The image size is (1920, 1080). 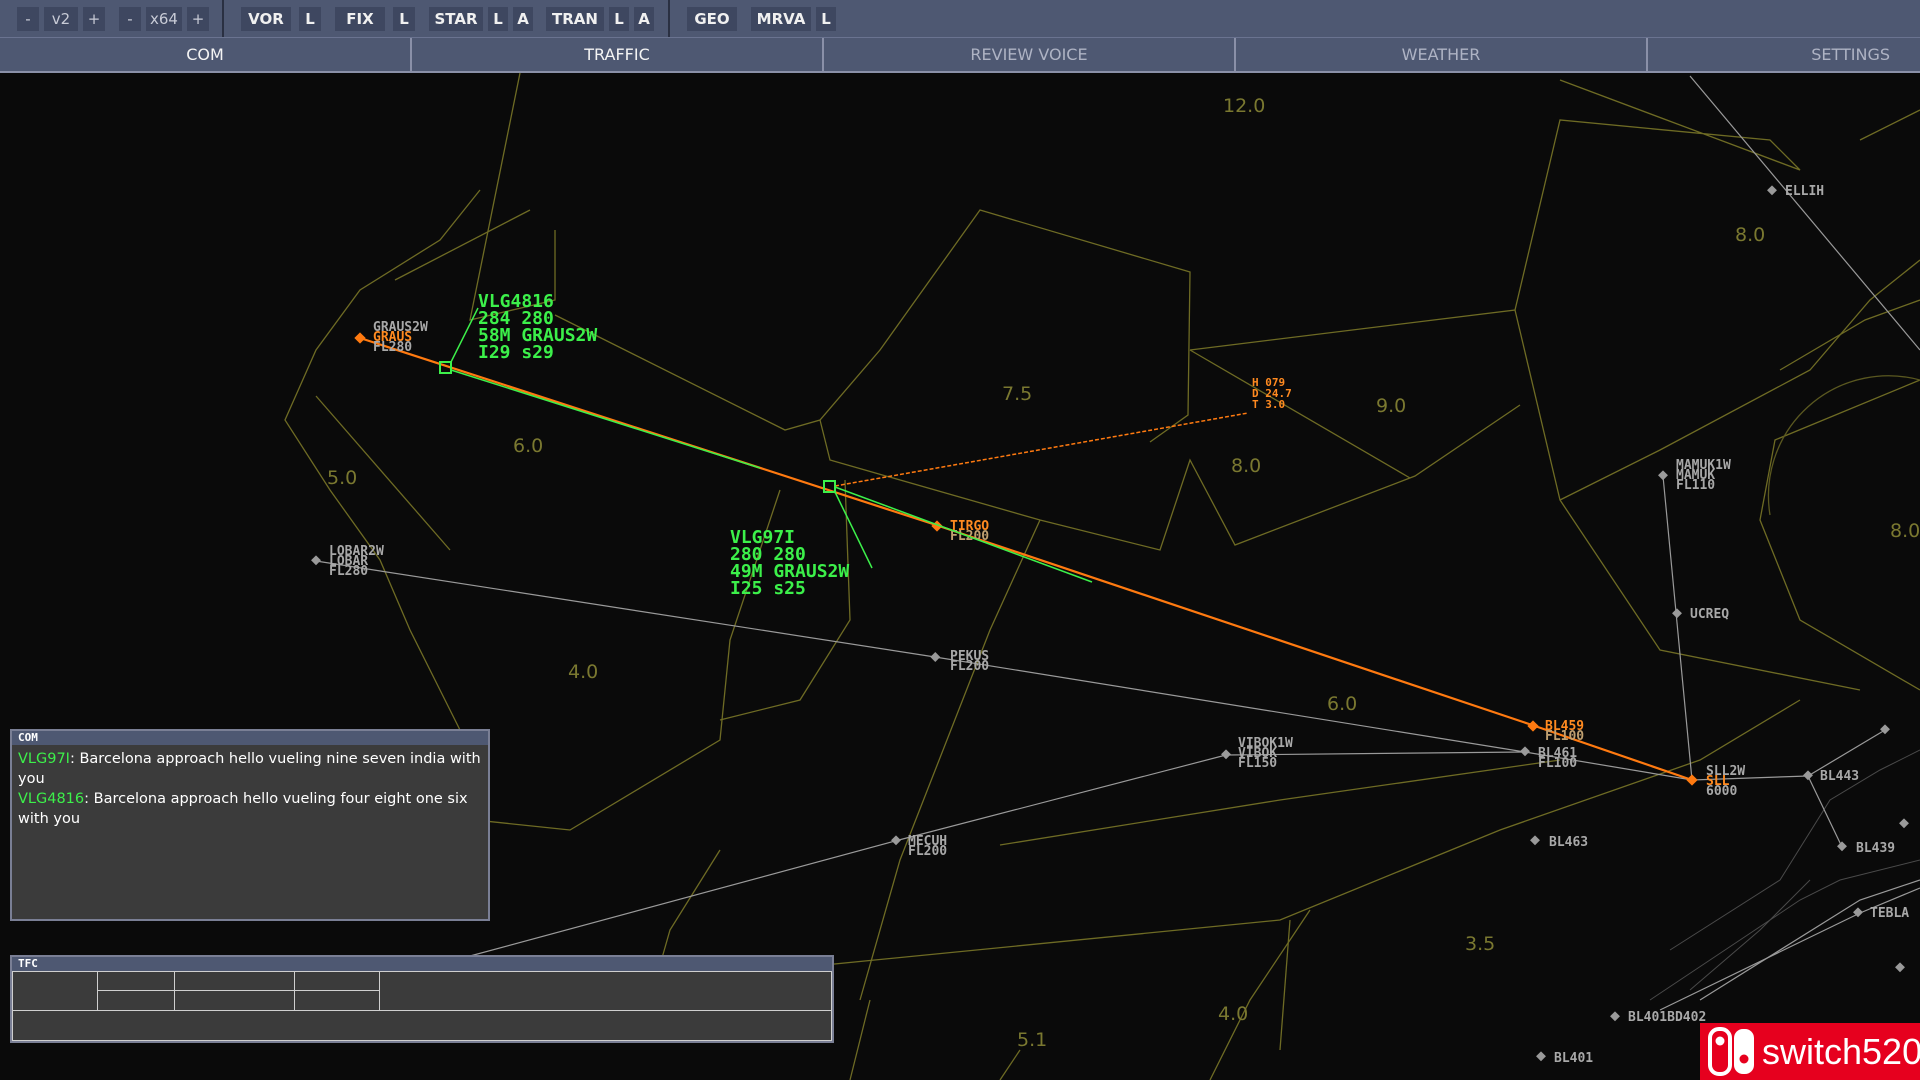 What do you see at coordinates (61, 19) in the screenshot?
I see `version-value: v2` at bounding box center [61, 19].